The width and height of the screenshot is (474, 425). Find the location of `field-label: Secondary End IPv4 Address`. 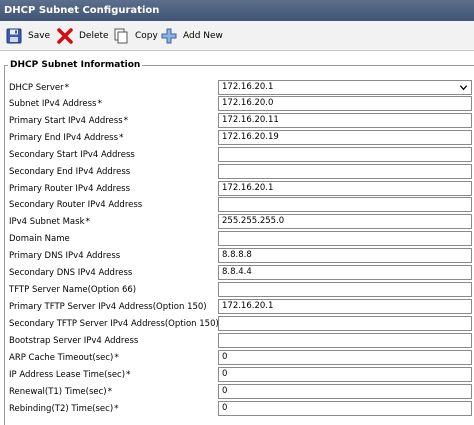

field-label: Secondary End IPv4 Address is located at coordinates (70, 172).